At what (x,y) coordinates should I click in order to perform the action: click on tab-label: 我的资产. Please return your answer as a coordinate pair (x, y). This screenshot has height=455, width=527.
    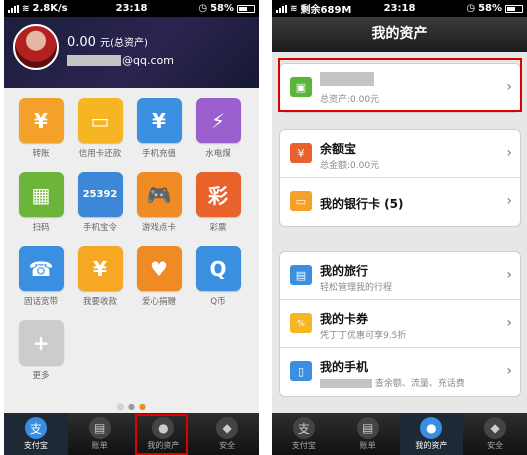
    Looking at the image, I should click on (431, 445).